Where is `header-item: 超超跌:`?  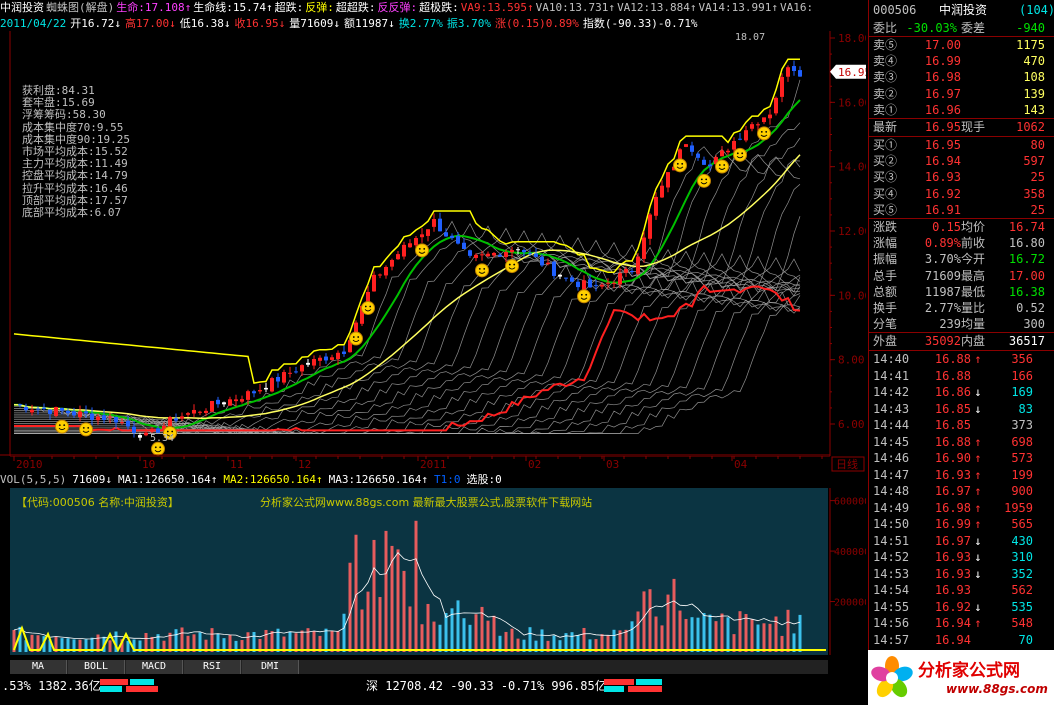 header-item: 超超跌: is located at coordinates (355, 7).